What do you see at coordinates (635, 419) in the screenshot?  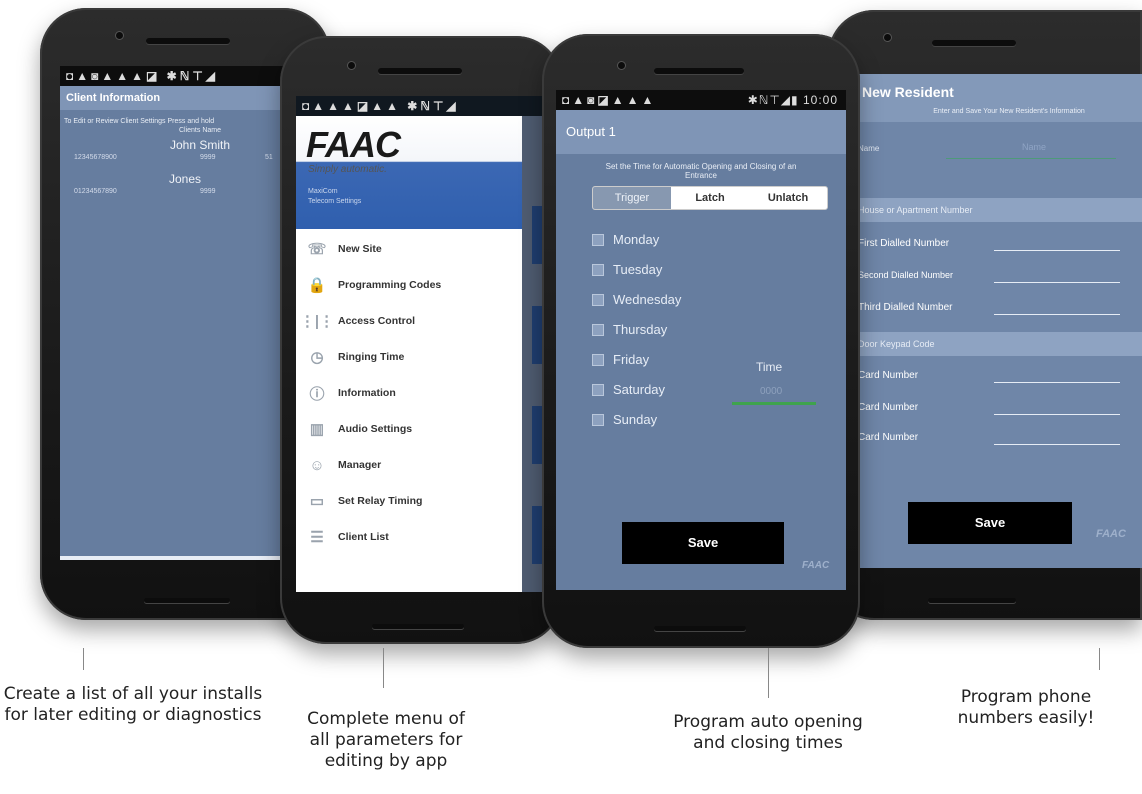 I see `day-label: Sunday` at bounding box center [635, 419].